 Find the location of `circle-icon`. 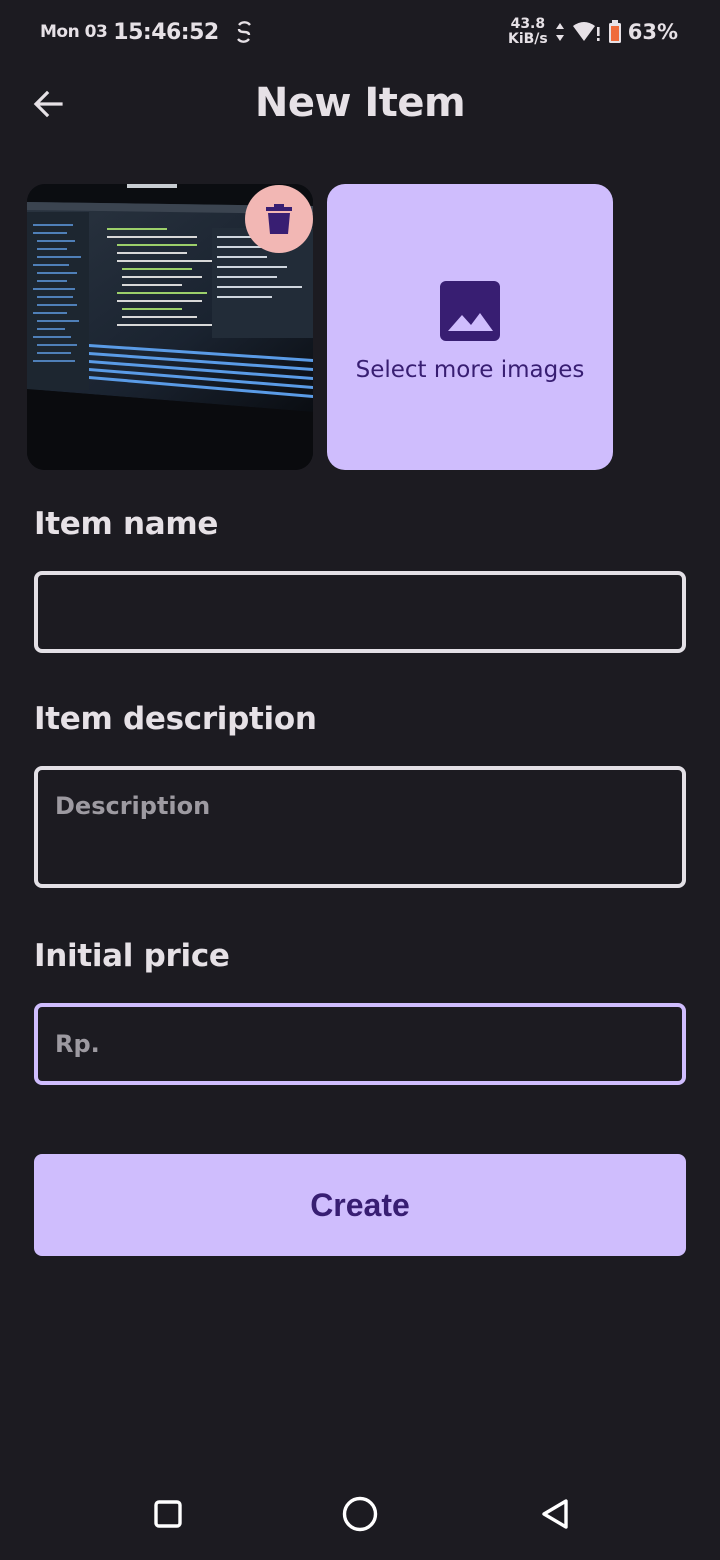

circle-icon is located at coordinates (360, 1514).